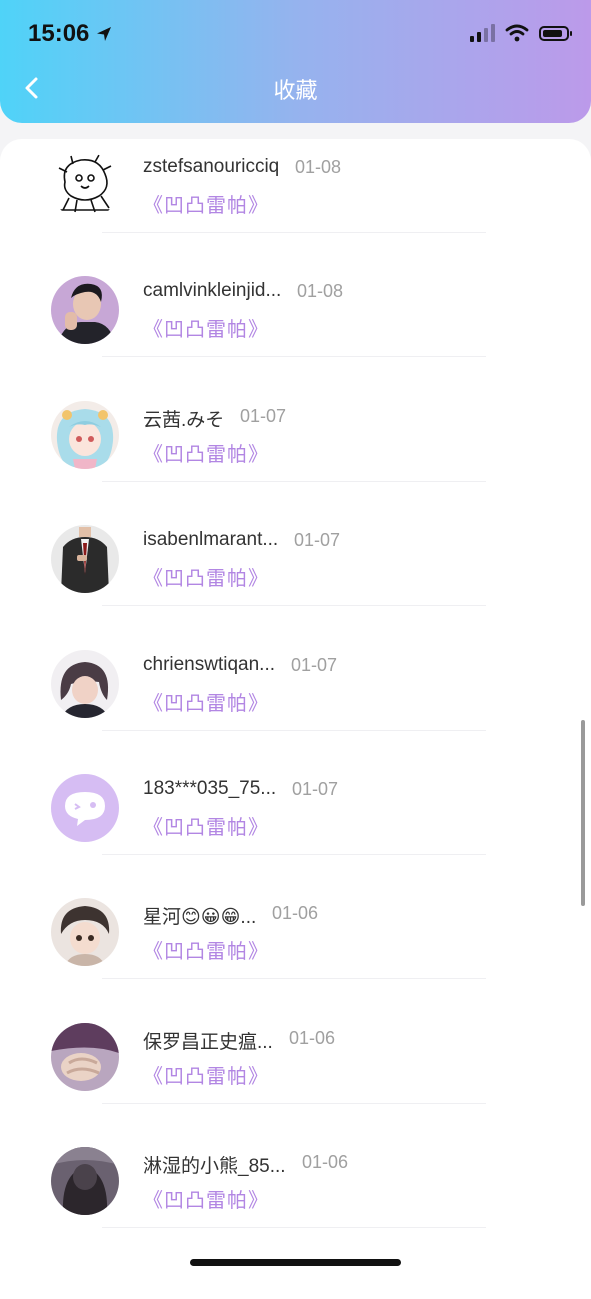 This screenshot has height=1299, width=591. What do you see at coordinates (295, 186) in the screenshot?
I see `favorite-item: zstefsanouricciq 01-08 《凹凸雷帕》` at bounding box center [295, 186].